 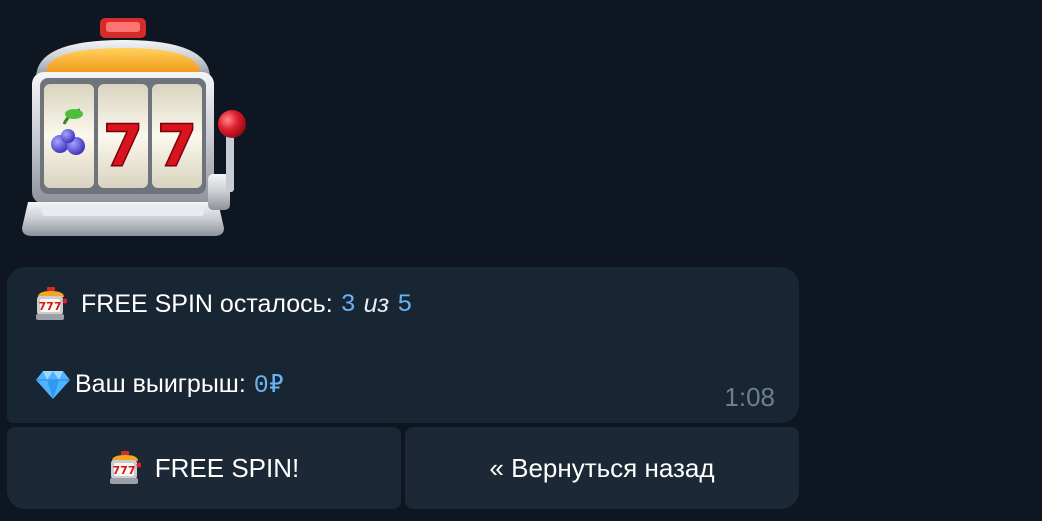 I want to click on winnings-line: Ваш выигрыш: 0₽, so click(x=159, y=384).